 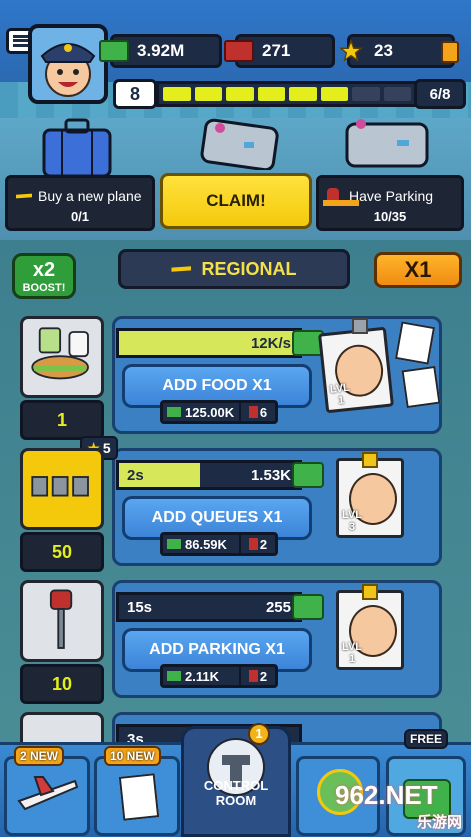 I want to click on clip-icon, so click(x=360, y=326).